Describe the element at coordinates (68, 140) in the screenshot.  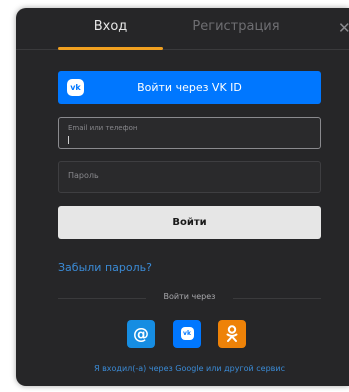
I see `text-caret` at that location.